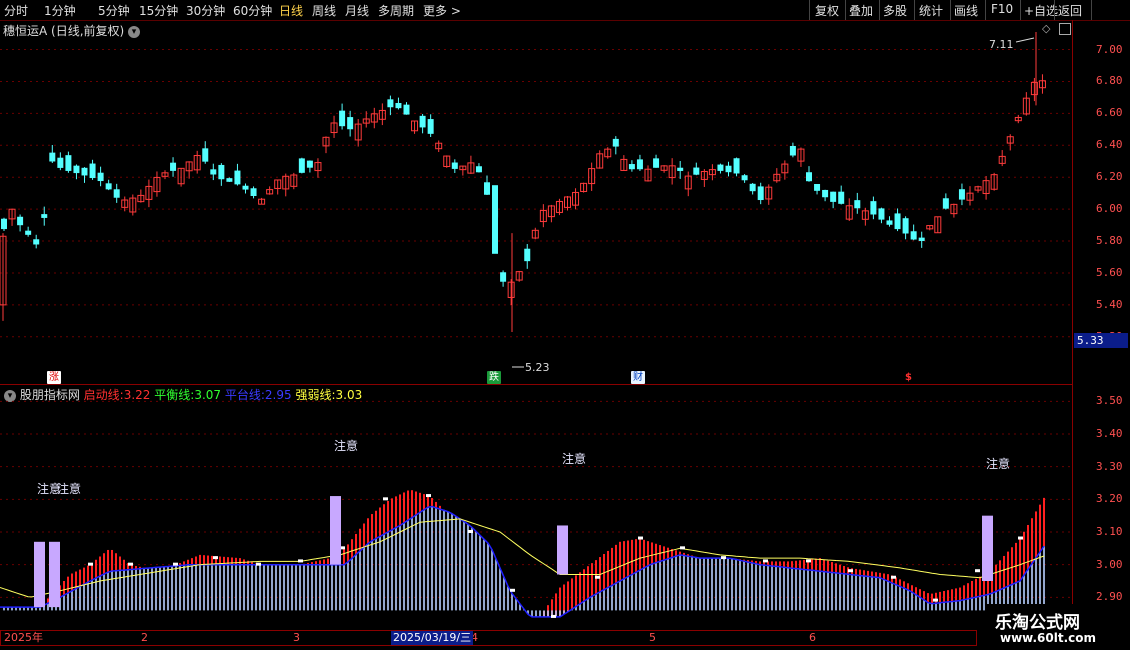 Image resolution: width=1130 pixels, height=650 pixels. I want to click on tab-30min: 30分钟, so click(205, 10).